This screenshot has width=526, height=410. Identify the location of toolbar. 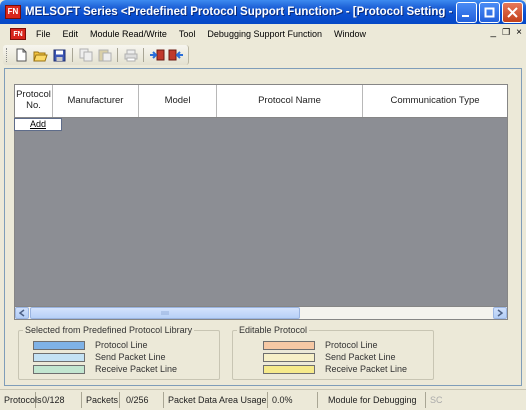
(263, 55).